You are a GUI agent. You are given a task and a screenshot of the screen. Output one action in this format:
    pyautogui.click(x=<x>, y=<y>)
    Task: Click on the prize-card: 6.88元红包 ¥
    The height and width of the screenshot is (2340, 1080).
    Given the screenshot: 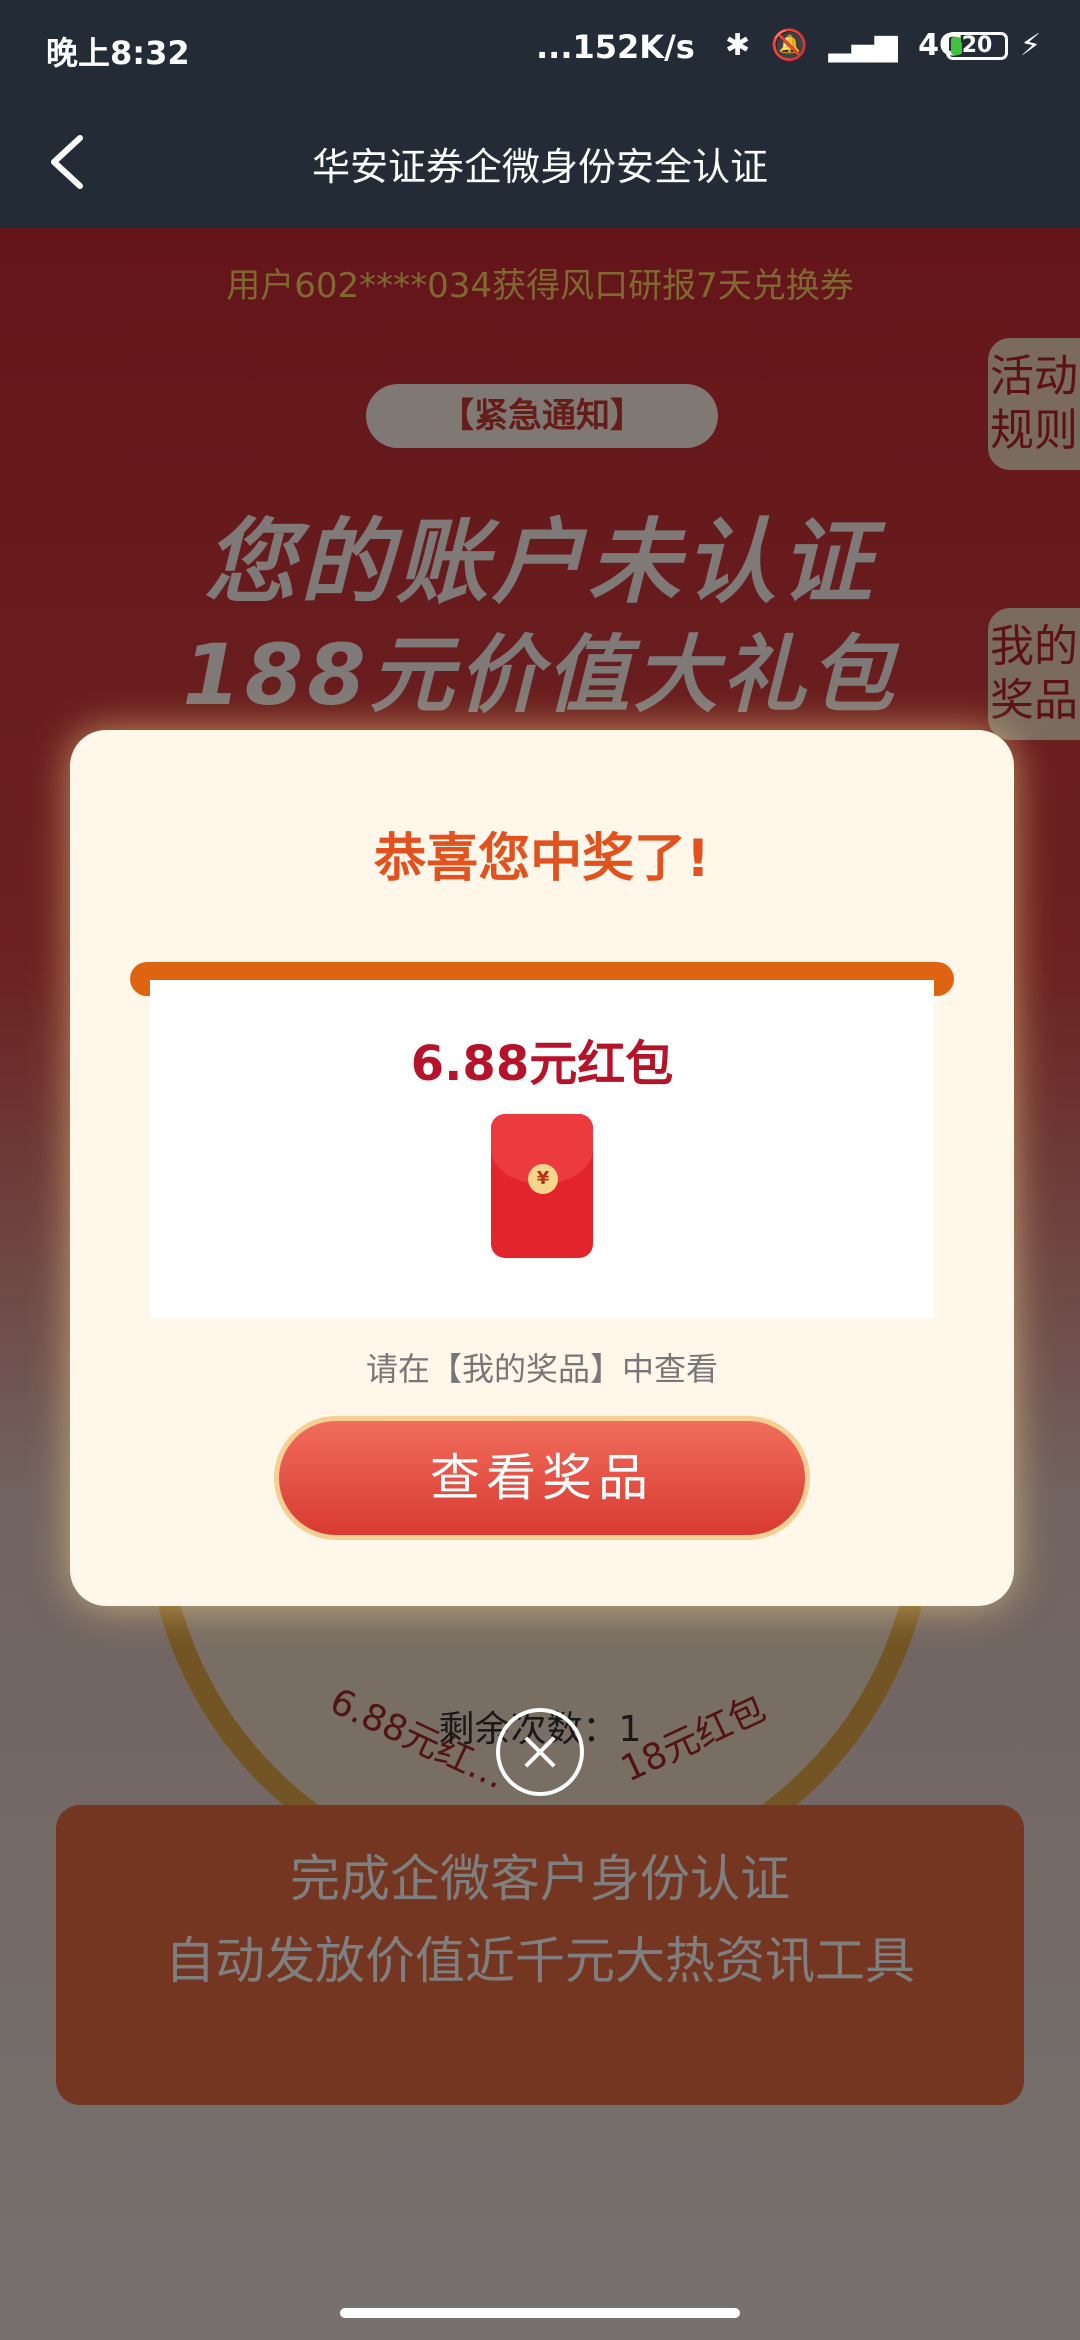 What is the action you would take?
    pyautogui.click(x=542, y=1149)
    